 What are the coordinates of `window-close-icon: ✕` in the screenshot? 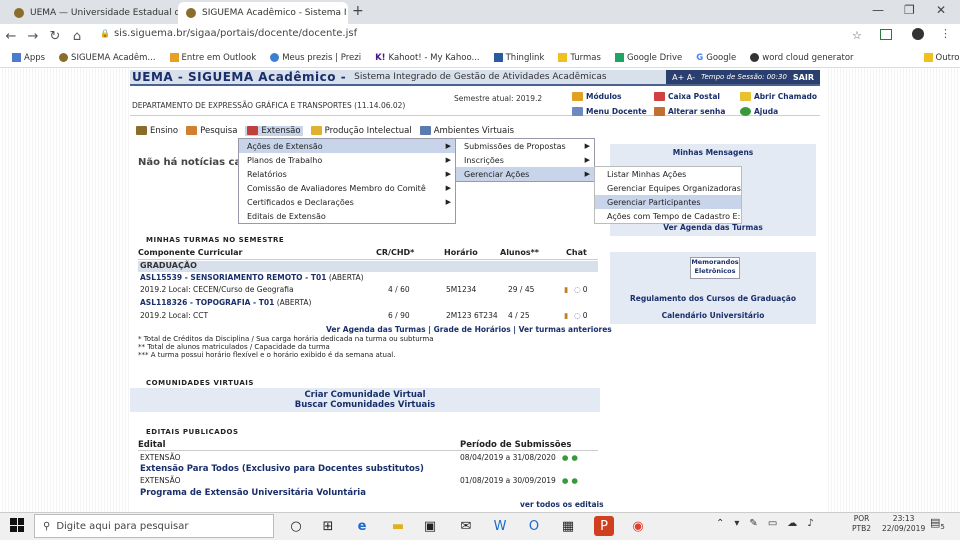 It's located at (941, 10).